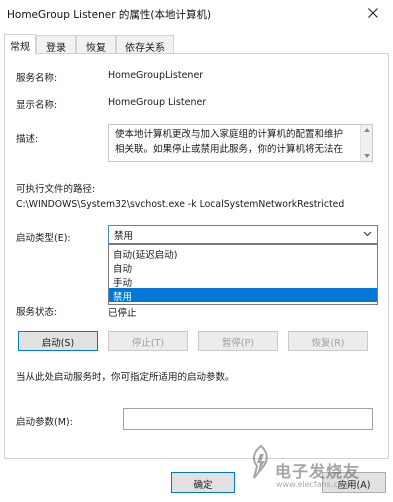 This screenshot has height=502, width=393. I want to click on title-bar: HomeGroup Listener 的属性(本地计算机), so click(196, 14).